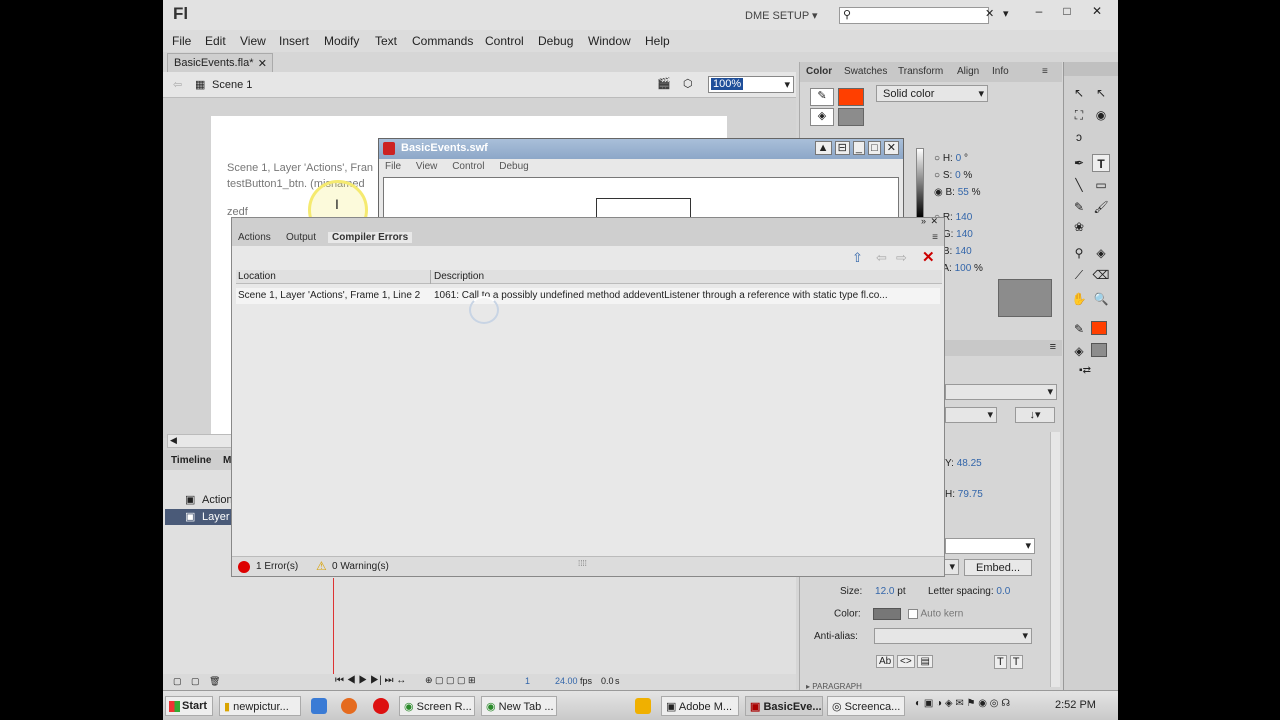 This screenshot has width=1280, height=720. Describe the element at coordinates (937, 158) in the screenshot. I see `radio-h: ○` at that location.